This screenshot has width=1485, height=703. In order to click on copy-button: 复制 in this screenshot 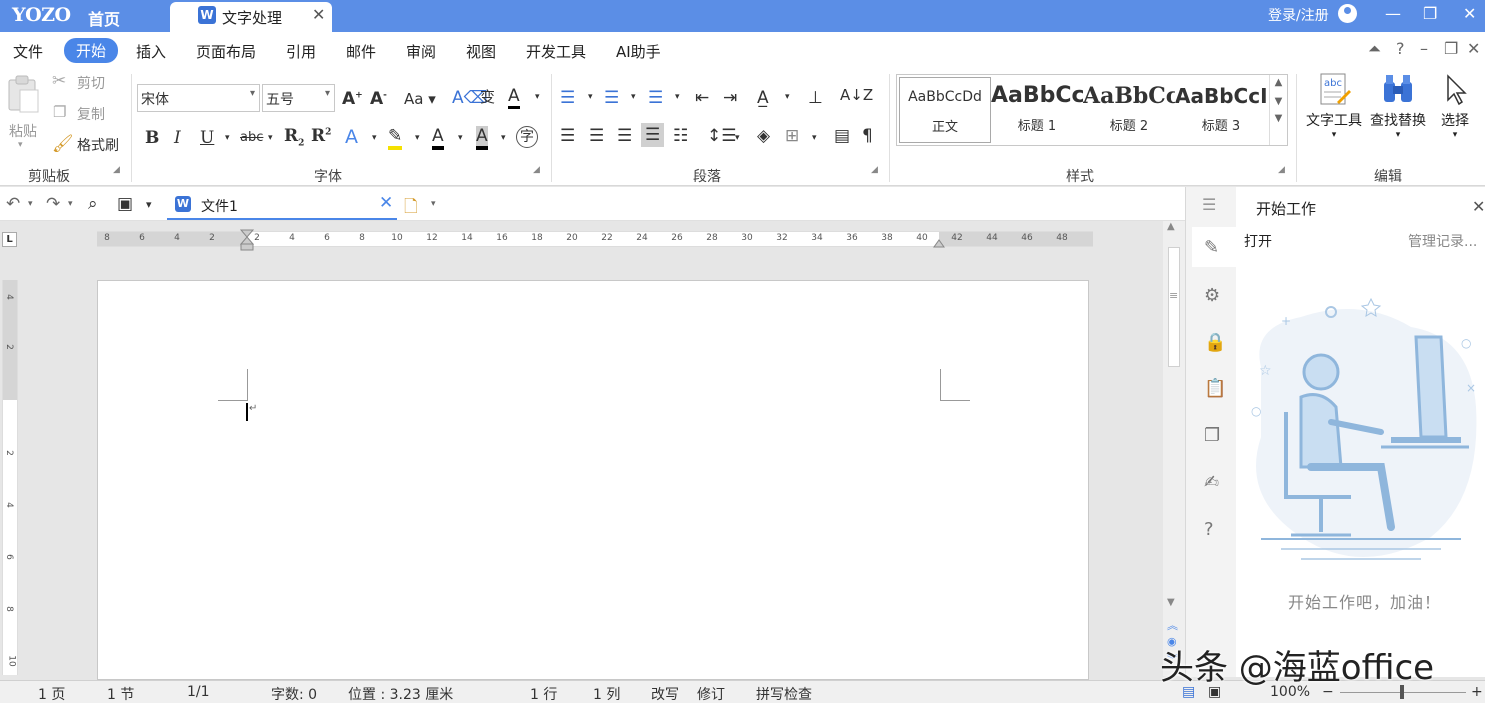, I will do `click(91, 114)`.